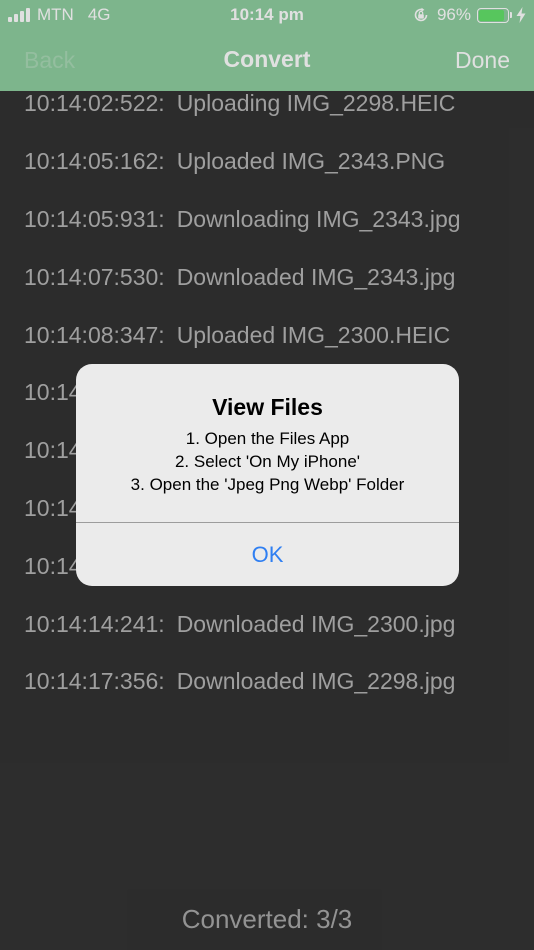  What do you see at coordinates (267, 484) in the screenshot?
I see `alert-line: 3. Open the 'Jpeg Png Webp' Folder` at bounding box center [267, 484].